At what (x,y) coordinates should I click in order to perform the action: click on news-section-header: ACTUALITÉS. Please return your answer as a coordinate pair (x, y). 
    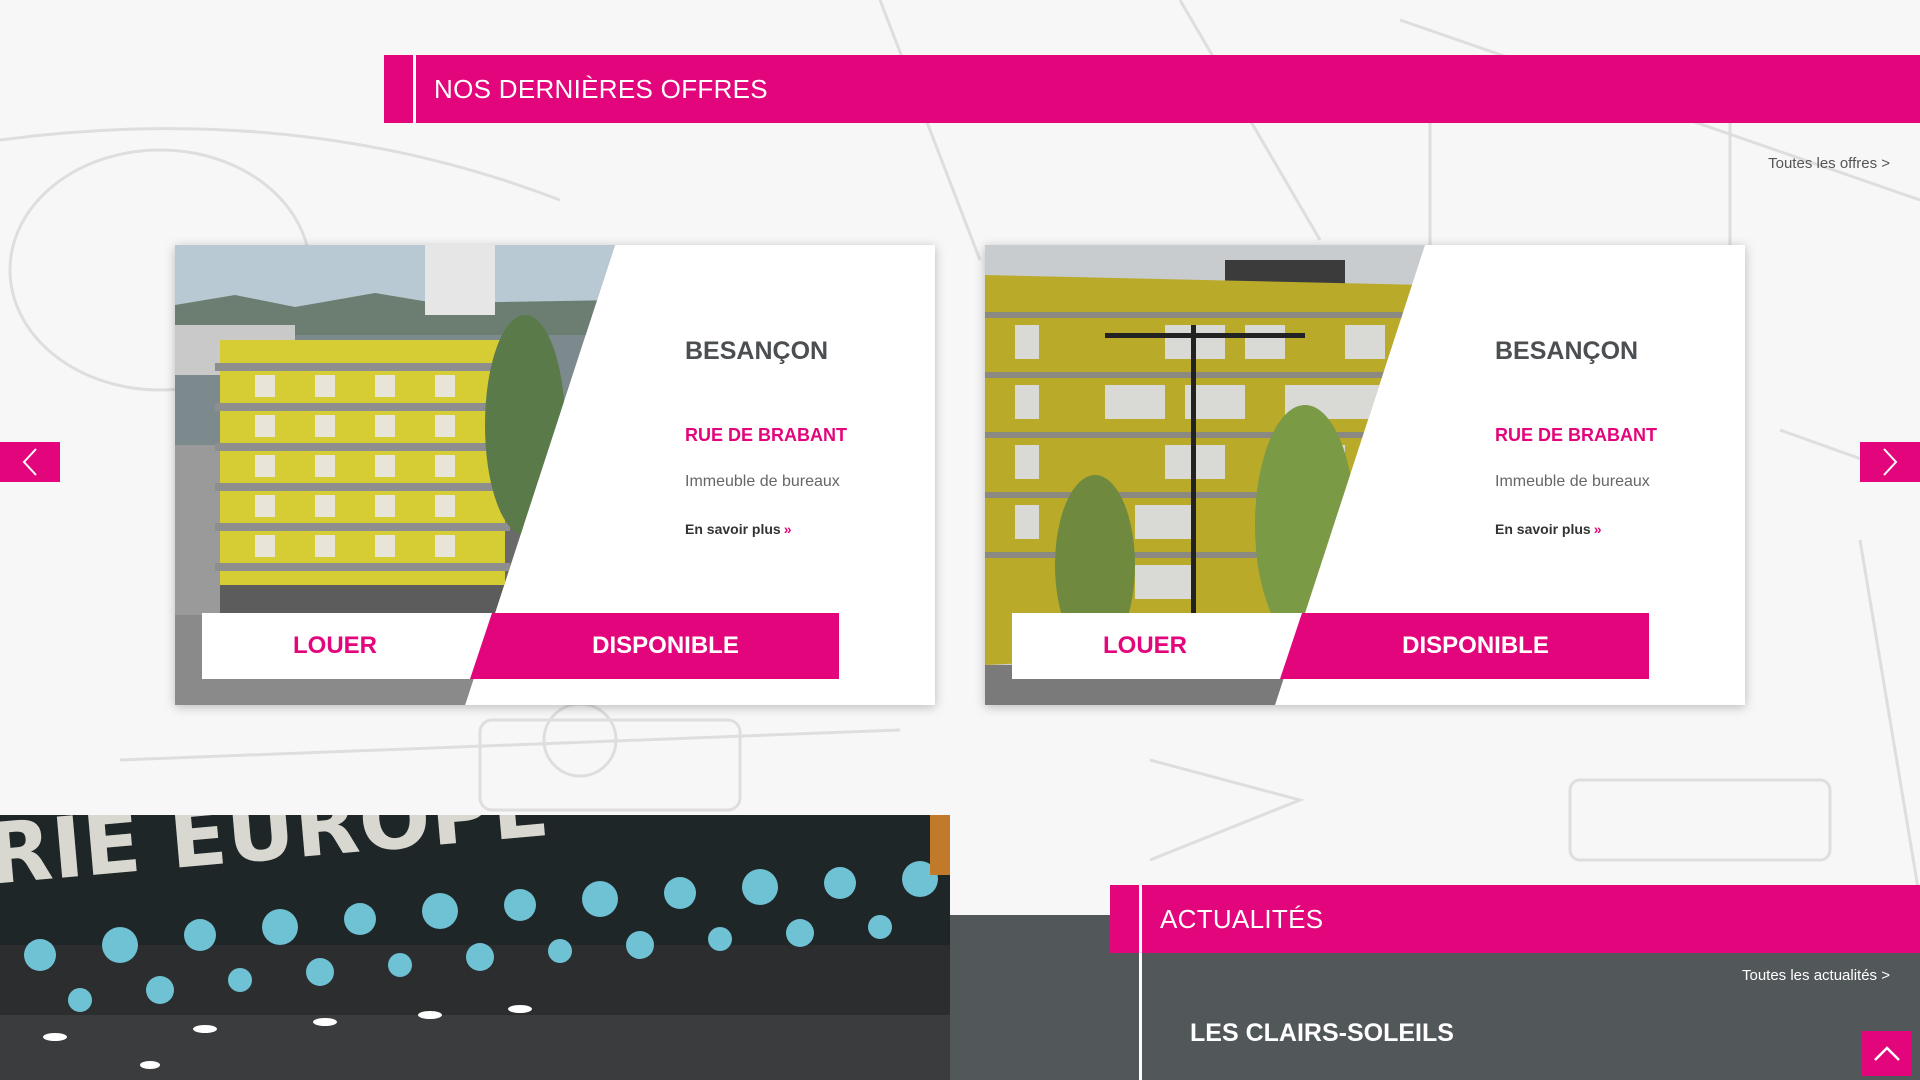
    Looking at the image, I should click on (1515, 919).